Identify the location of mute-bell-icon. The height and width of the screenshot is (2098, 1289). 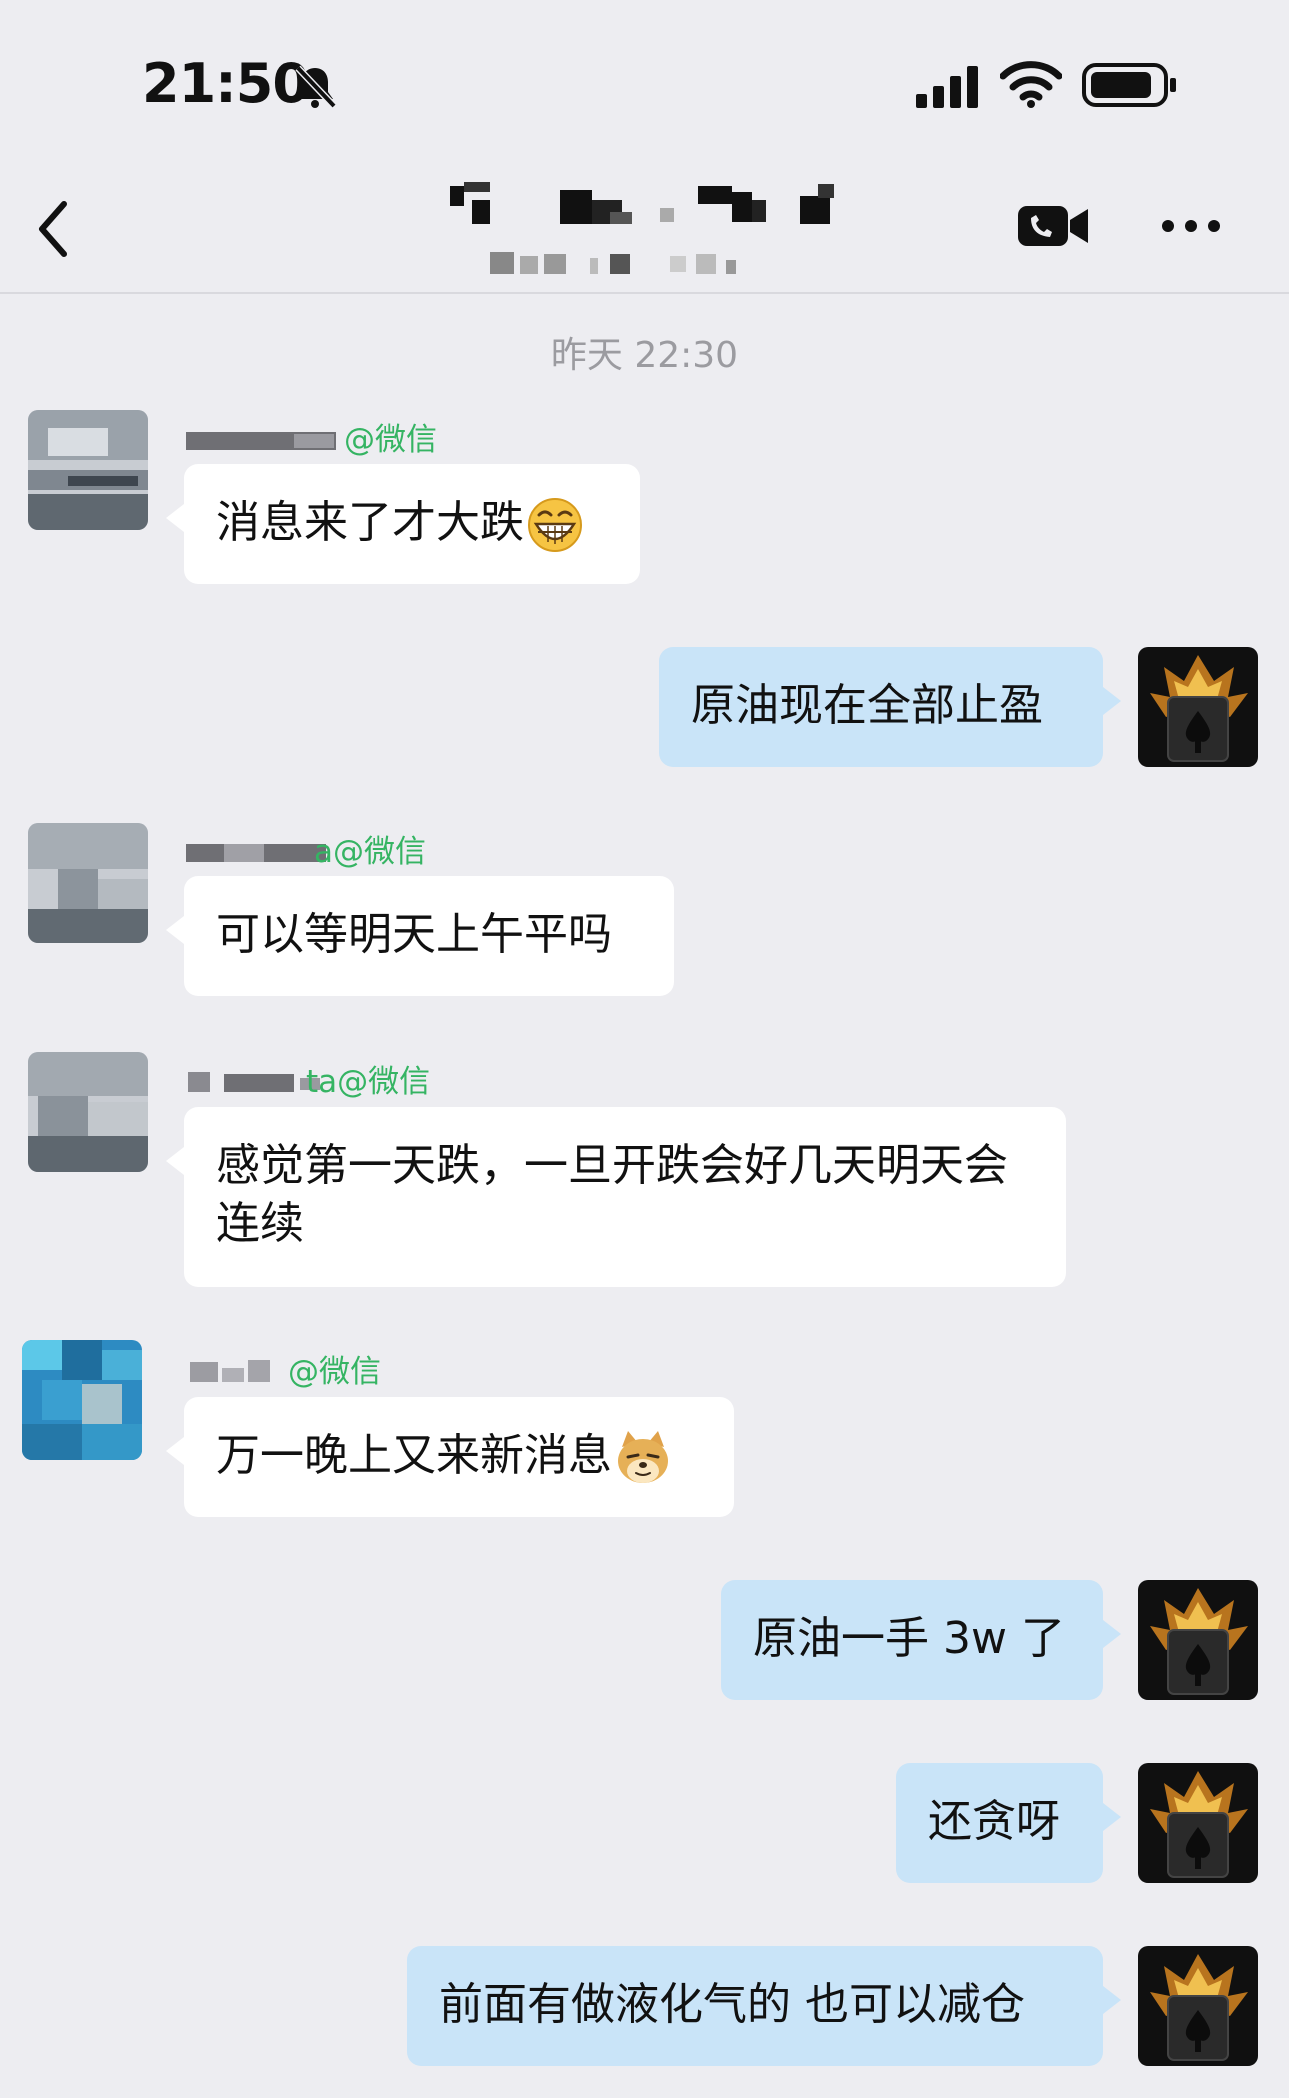
(316, 87).